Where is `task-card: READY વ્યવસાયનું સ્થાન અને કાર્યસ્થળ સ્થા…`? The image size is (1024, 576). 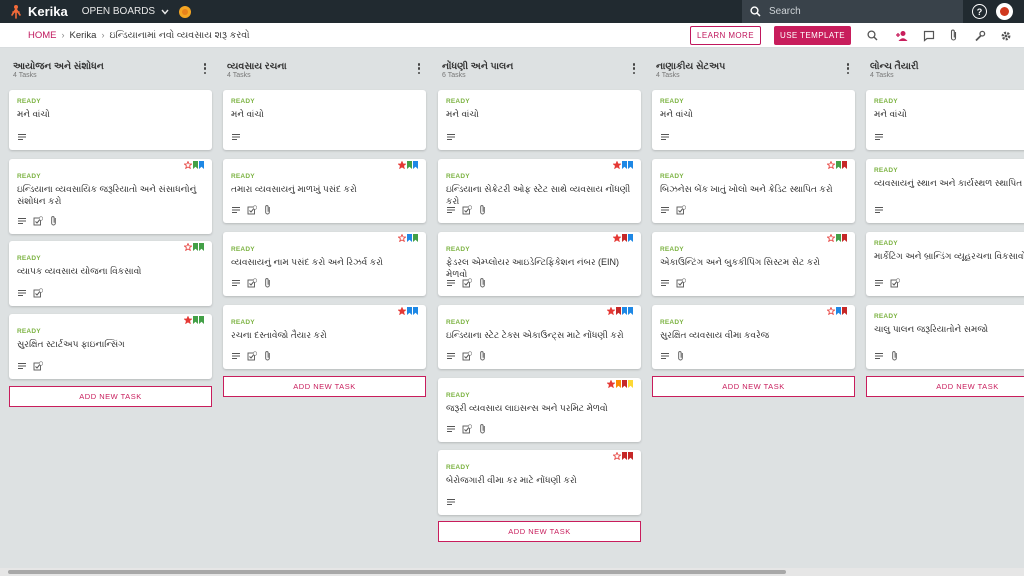
task-card: READY વ્યવસાયનું સ્થાન અને કાર્યસ્થળ સ્થા… is located at coordinates (945, 191).